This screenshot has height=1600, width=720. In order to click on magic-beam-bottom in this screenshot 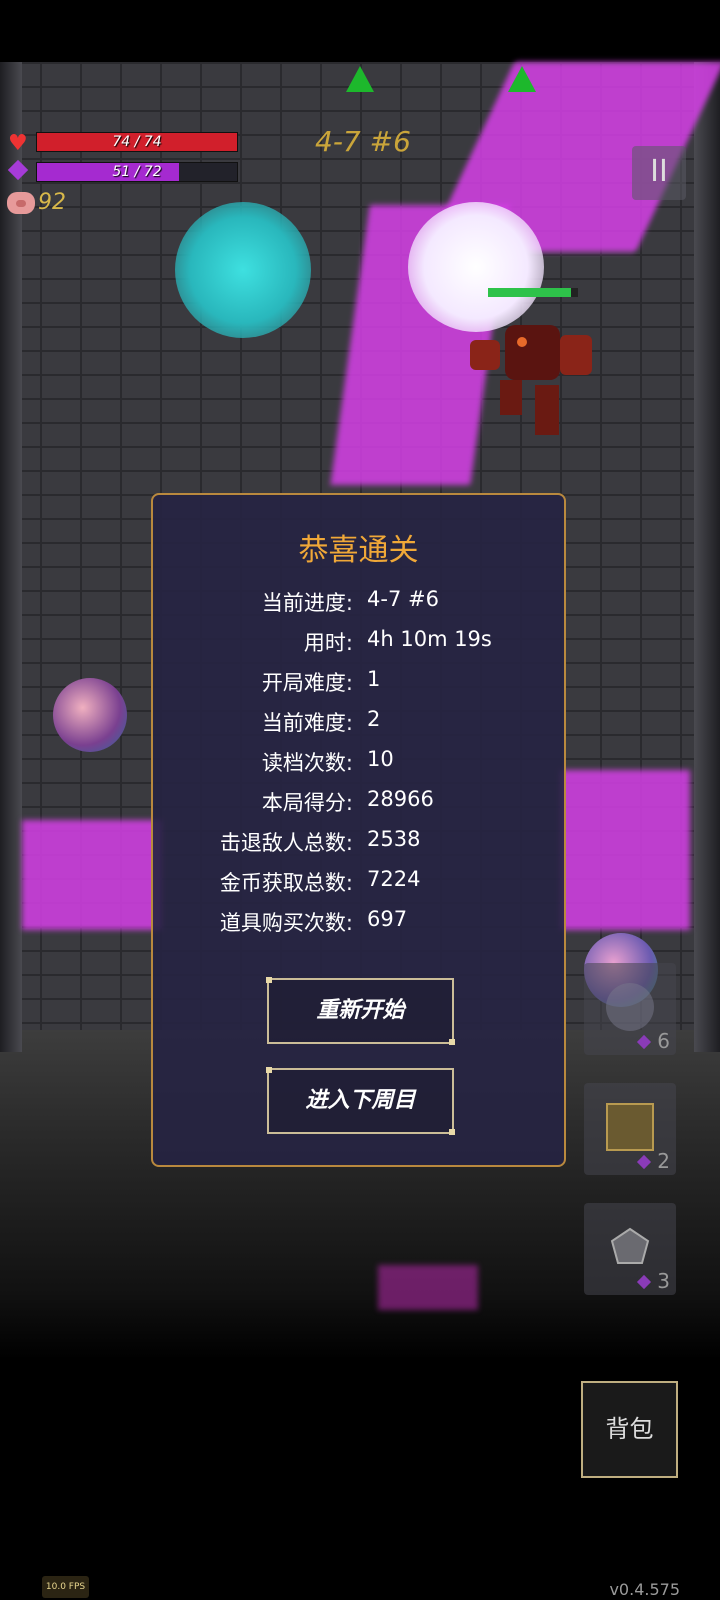, I will do `click(428, 1287)`.